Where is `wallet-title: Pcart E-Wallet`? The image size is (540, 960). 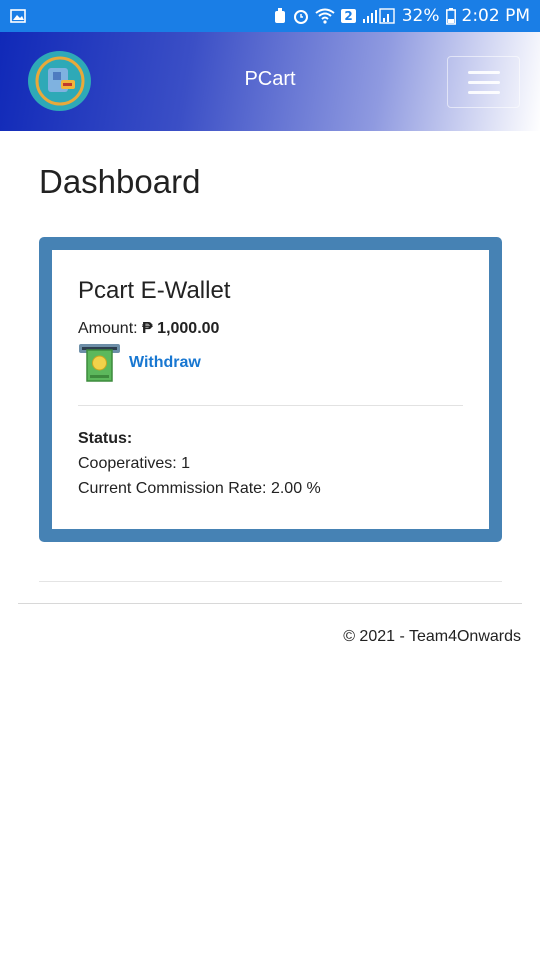 wallet-title: Pcart E-Wallet is located at coordinates (154, 290).